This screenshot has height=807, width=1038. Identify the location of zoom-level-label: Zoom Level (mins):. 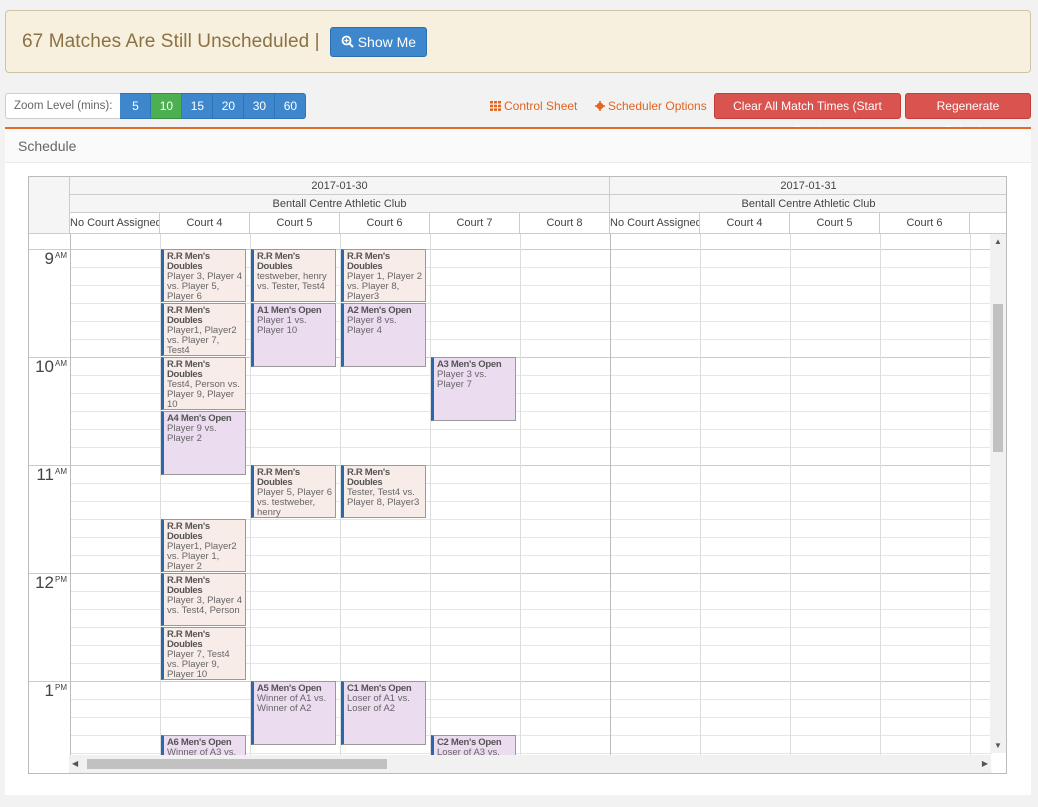
(63, 106).